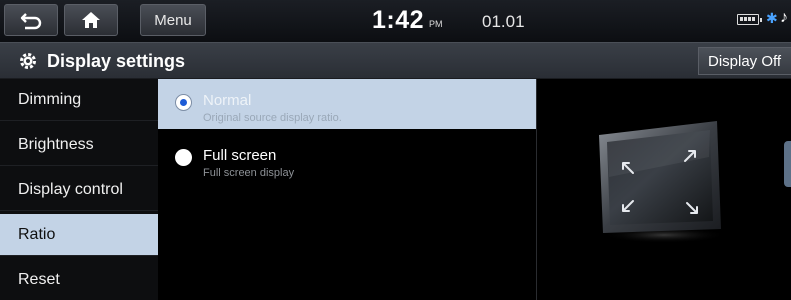  I want to click on option-label: Full screen, so click(240, 155).